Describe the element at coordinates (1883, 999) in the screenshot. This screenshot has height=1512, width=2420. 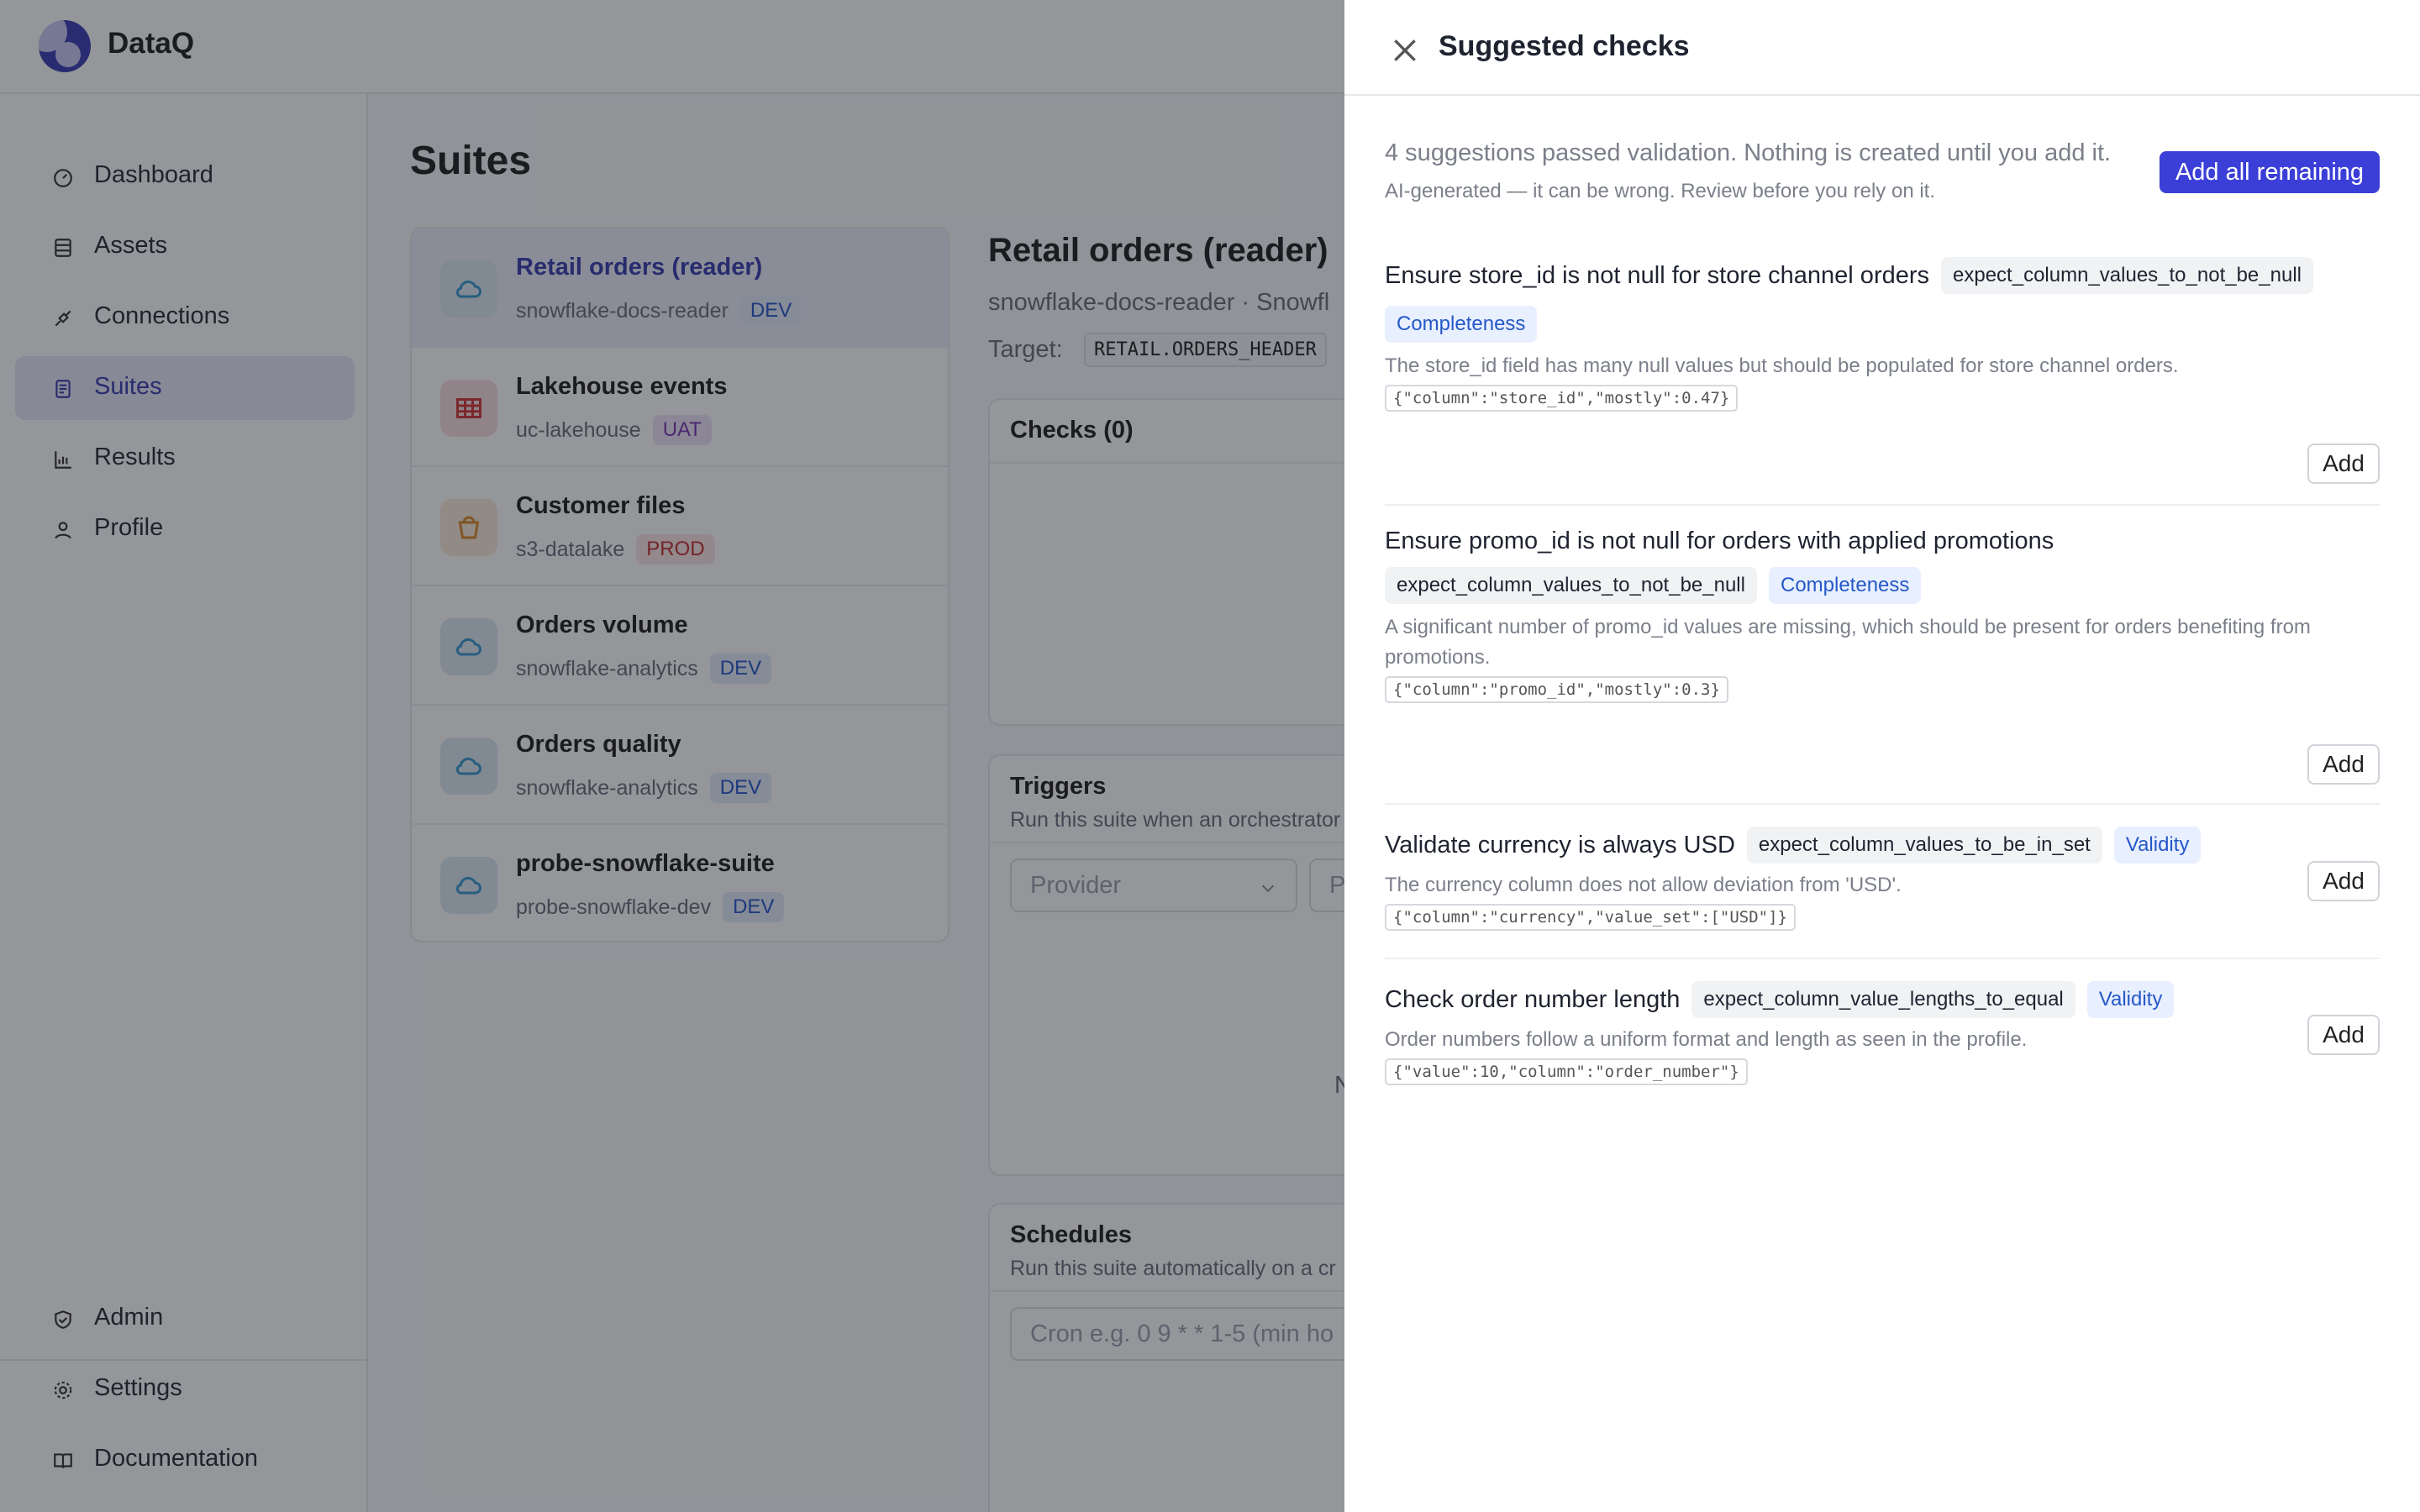
I see `expectation-tag: expect_column_value_lengths_to_equal` at that location.